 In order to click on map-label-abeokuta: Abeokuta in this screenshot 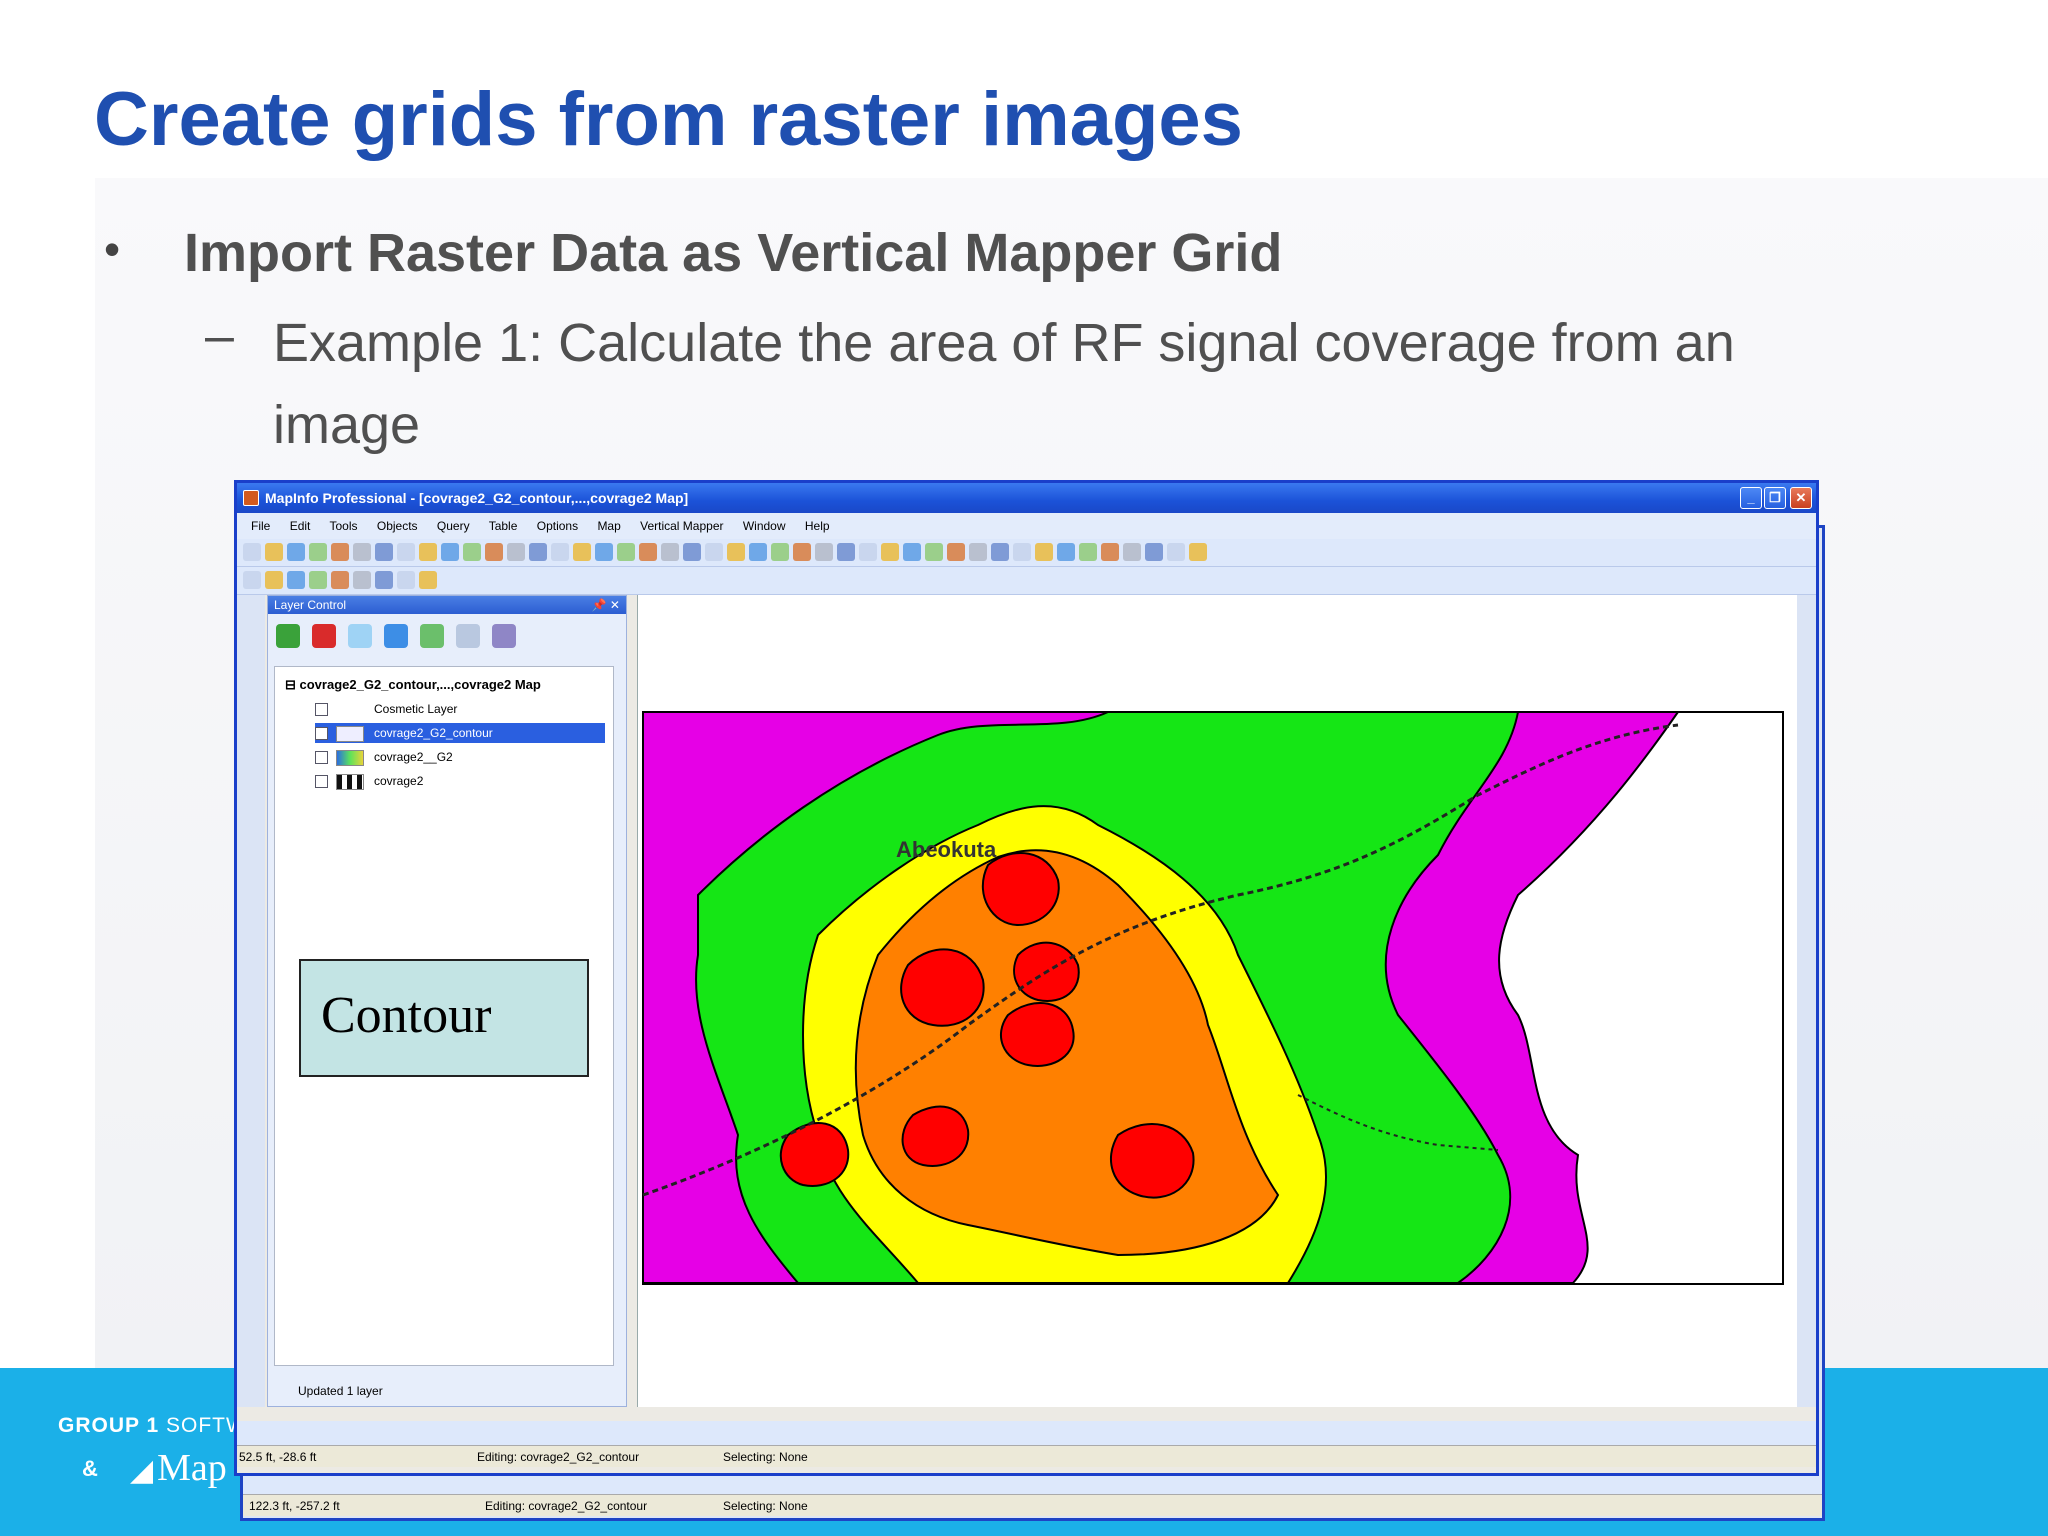, I will do `click(946, 849)`.